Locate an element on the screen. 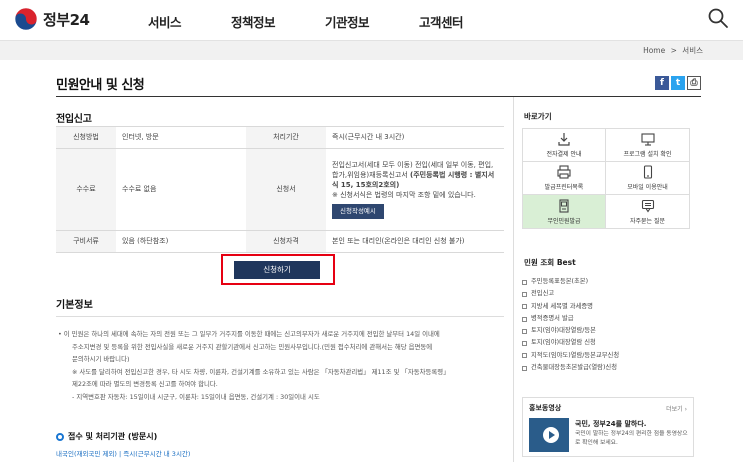 This screenshot has width=743, height=462. printer-icon is located at coordinates (564, 172).